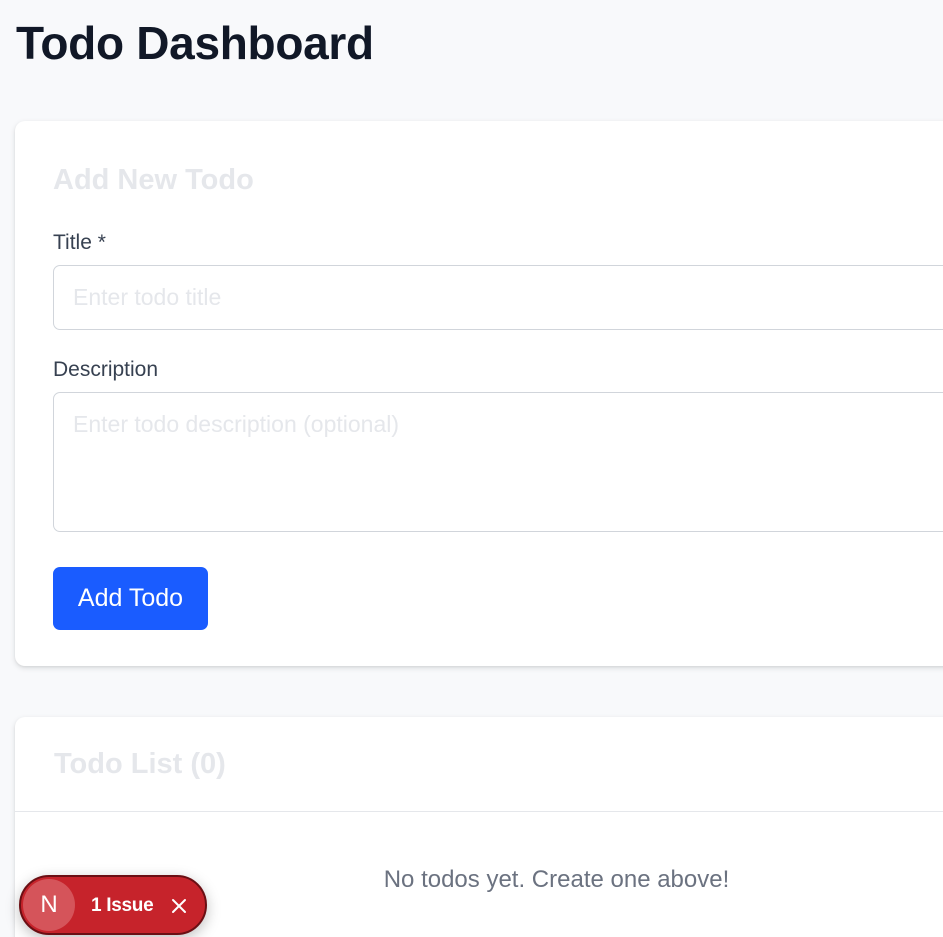 The image size is (943, 937). What do you see at coordinates (49, 905) in the screenshot?
I see `next-logo-icon: N` at bounding box center [49, 905].